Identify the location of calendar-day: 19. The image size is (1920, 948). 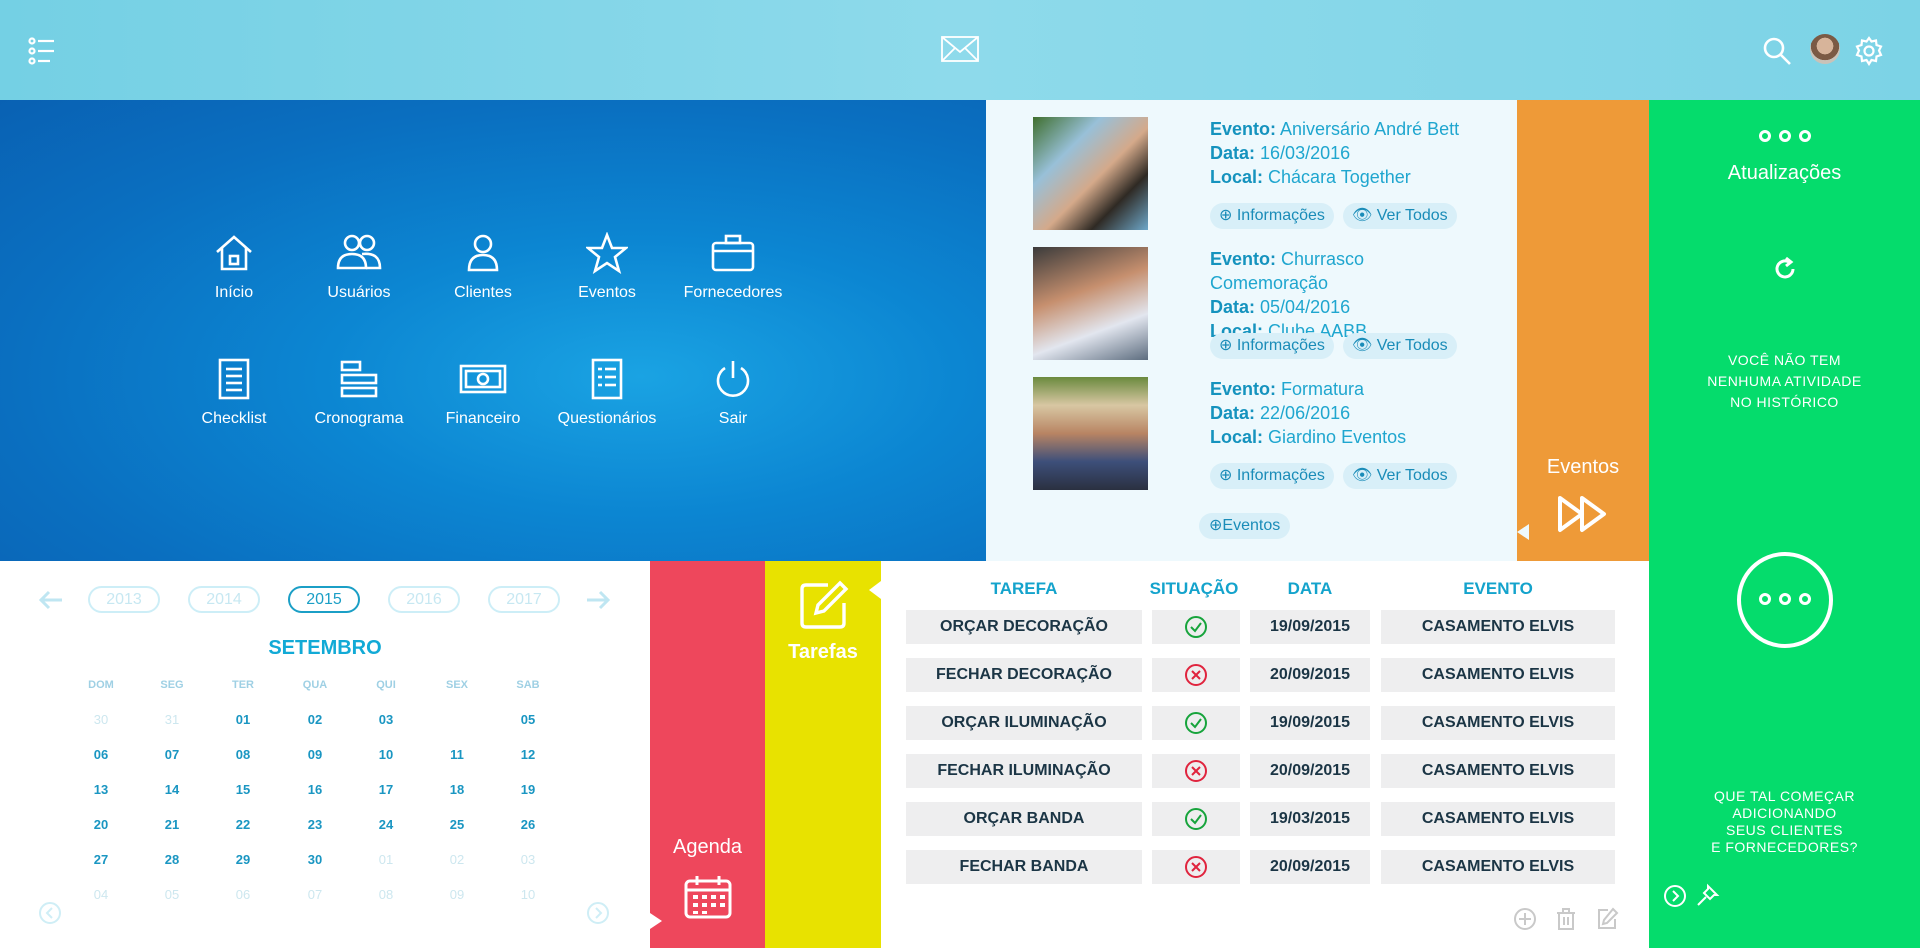
(528, 790).